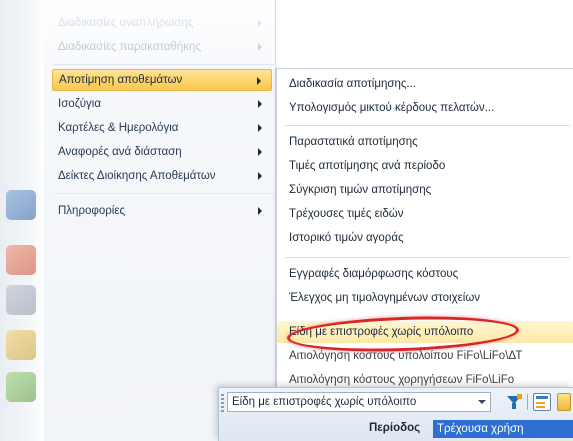  I want to click on menu2-item-label: Σύγκριση τιμών αποτίμησης, so click(360, 190).